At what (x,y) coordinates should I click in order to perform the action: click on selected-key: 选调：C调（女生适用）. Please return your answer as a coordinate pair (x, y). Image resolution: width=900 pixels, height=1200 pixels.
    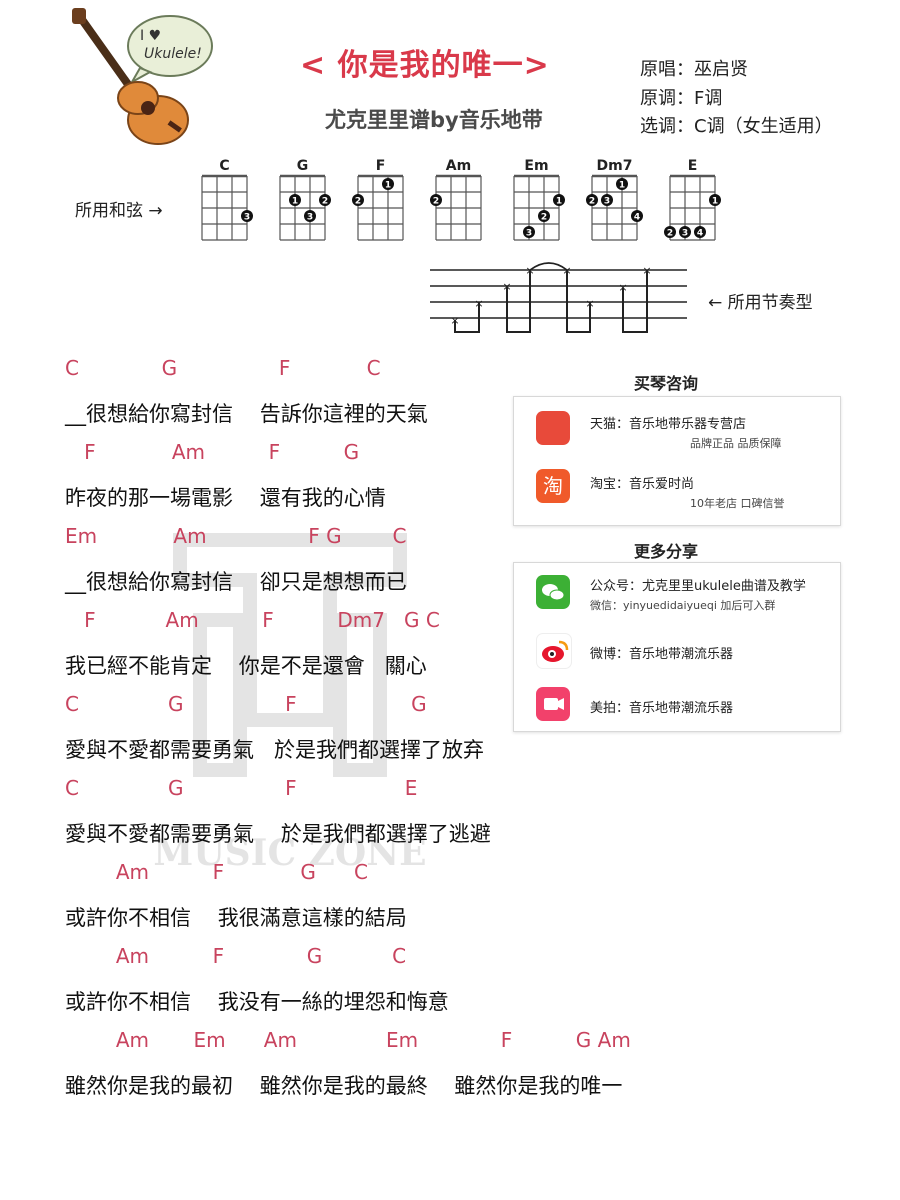
    Looking at the image, I should click on (736, 126).